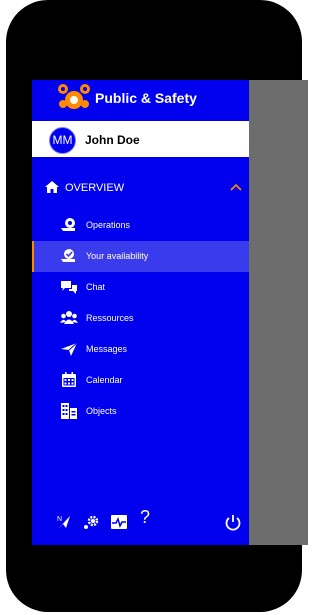  Describe the element at coordinates (69, 380) in the screenshot. I see `calendar-icon` at that location.